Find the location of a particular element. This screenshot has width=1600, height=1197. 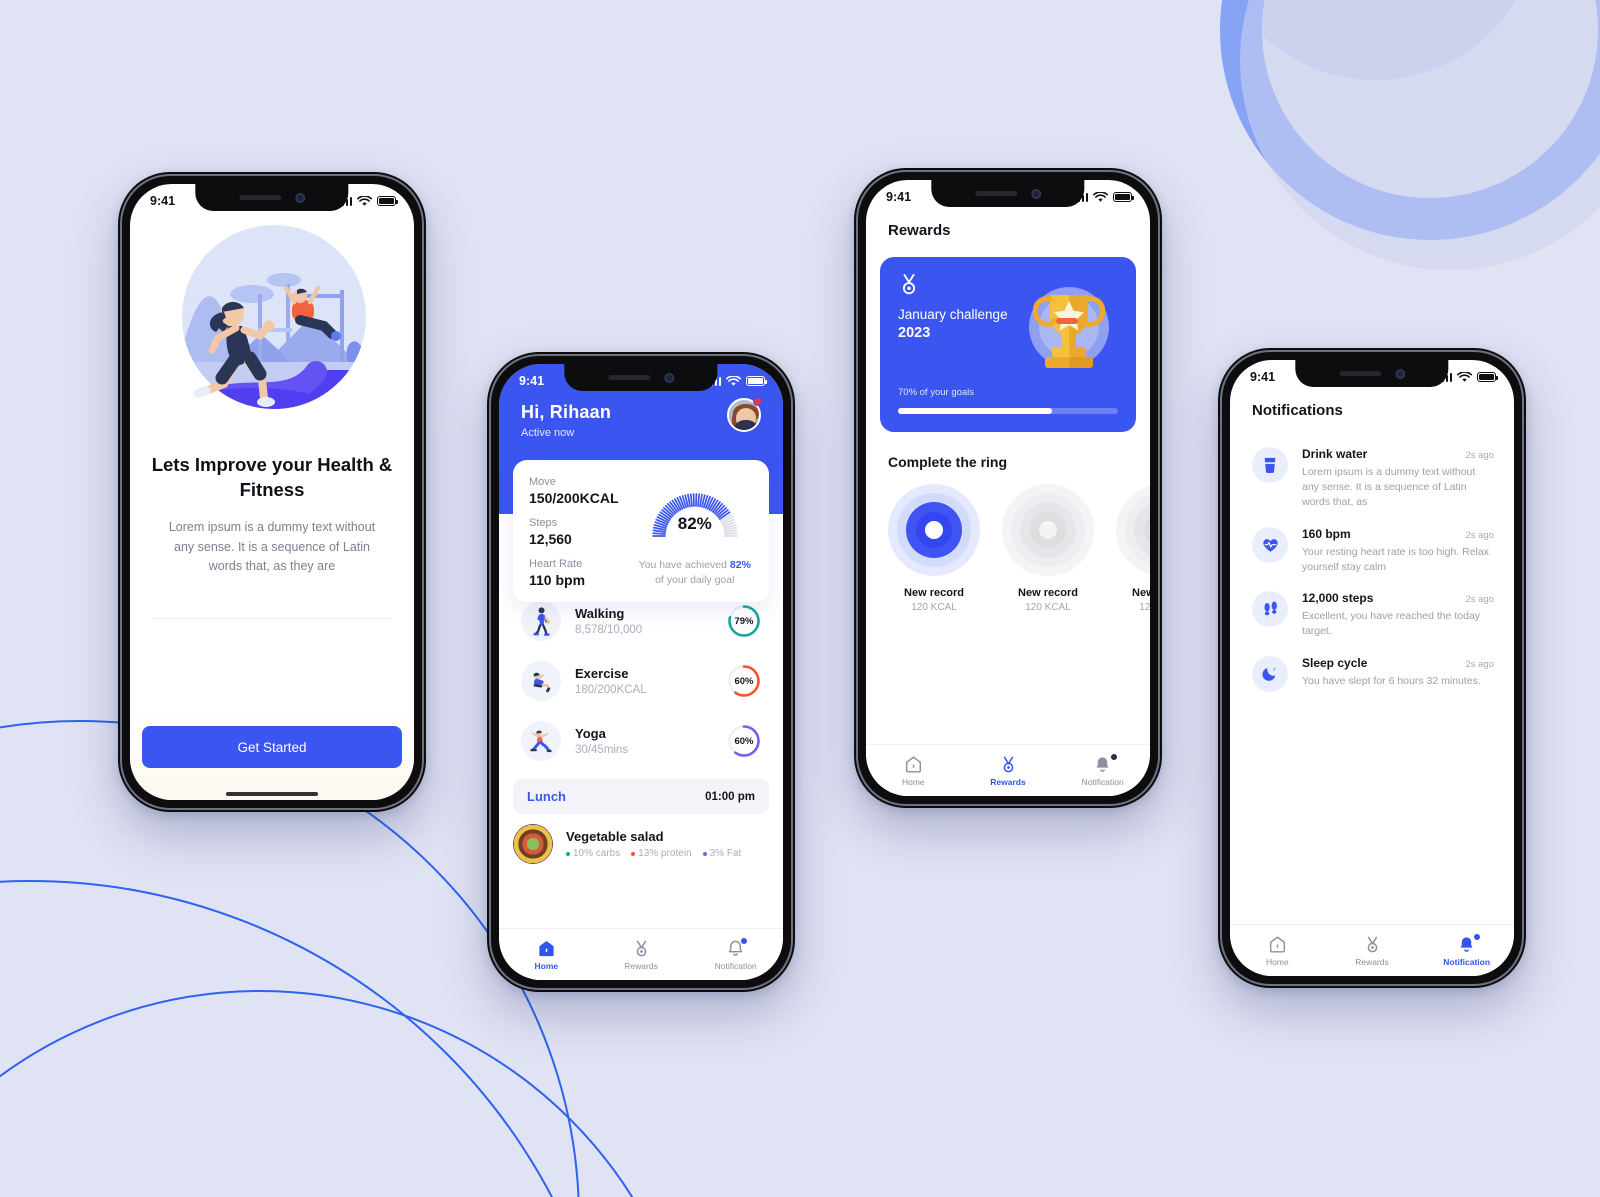

ring-card-1: New record 120 KCAL is located at coordinates (934, 548).